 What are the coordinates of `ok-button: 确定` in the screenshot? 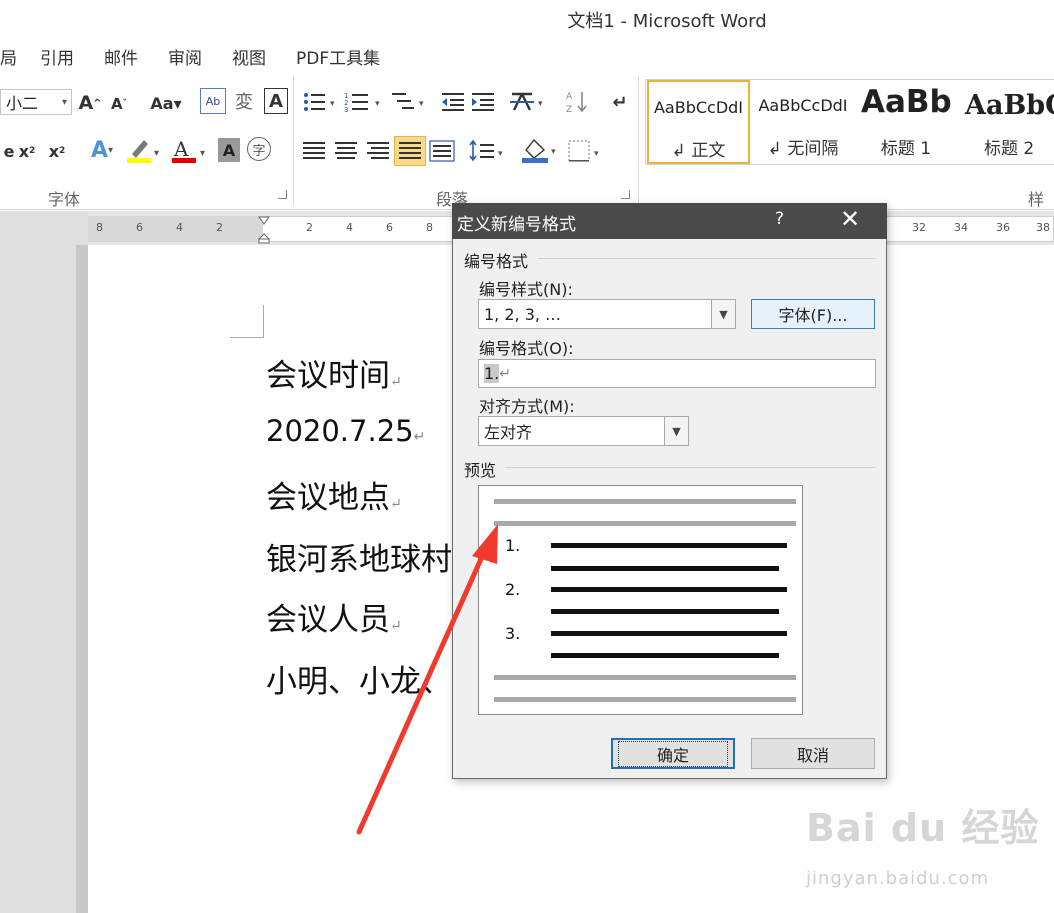 It's located at (673, 753).